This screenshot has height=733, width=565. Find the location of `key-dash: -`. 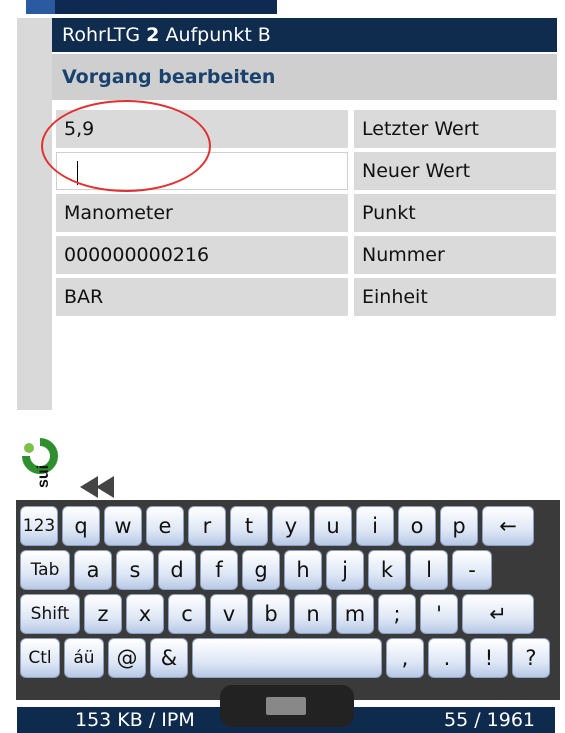

key-dash: - is located at coordinates (472, 570).